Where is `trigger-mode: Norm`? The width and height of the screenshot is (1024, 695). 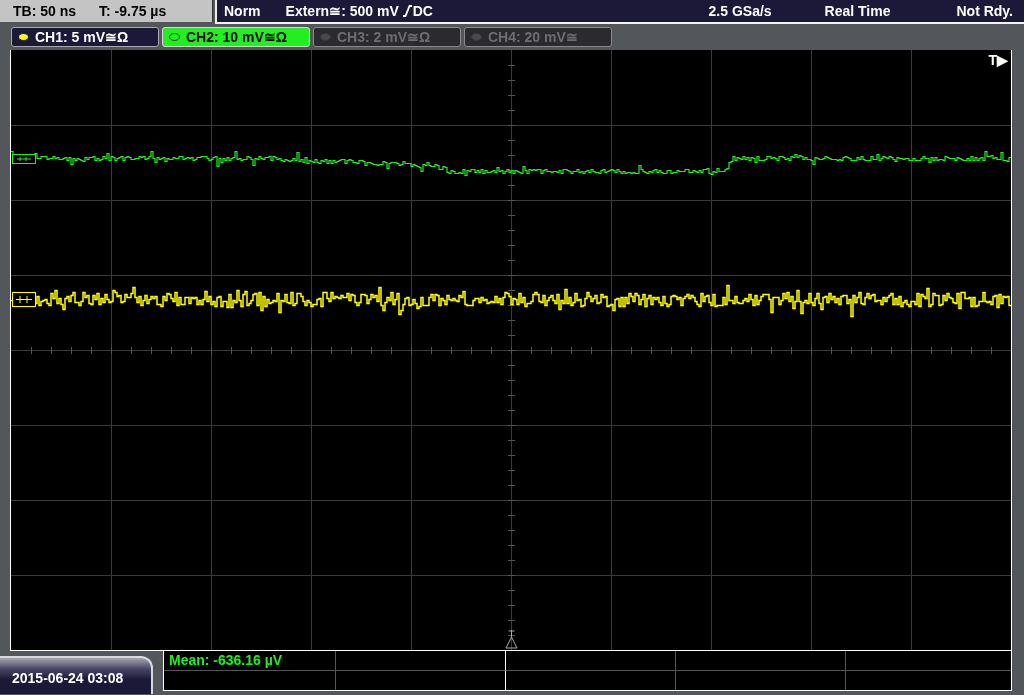
trigger-mode: Norm is located at coordinates (242, 11).